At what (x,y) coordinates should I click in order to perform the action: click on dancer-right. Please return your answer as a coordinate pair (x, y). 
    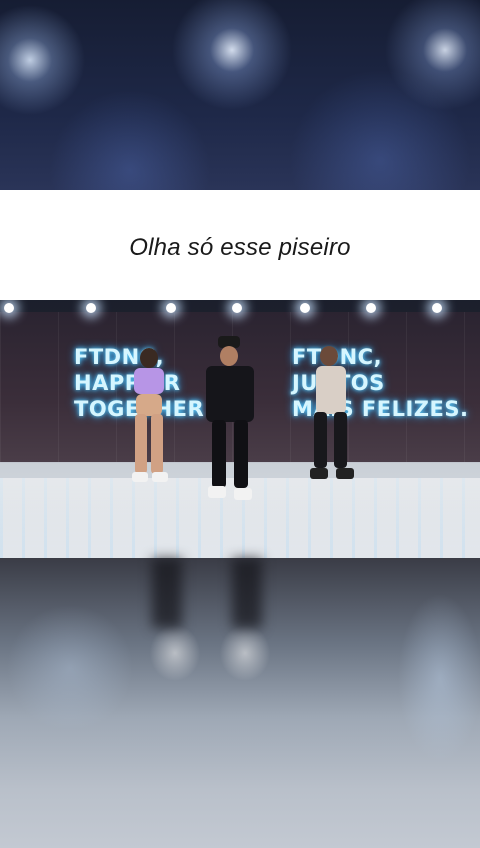
    Looking at the image, I should click on (331, 416).